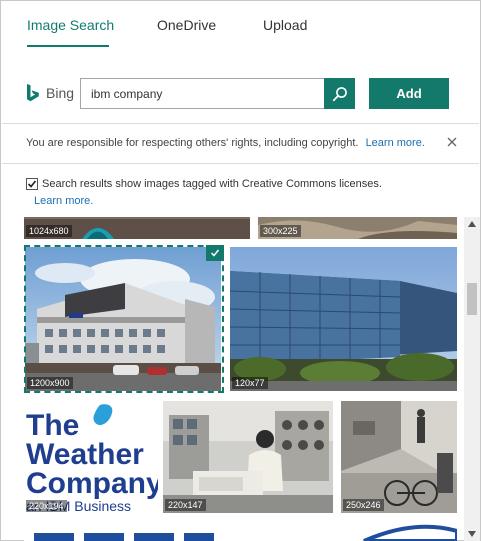 The height and width of the screenshot is (541, 481). What do you see at coordinates (137, 228) in the screenshot?
I see `image-result: 1024x680` at bounding box center [137, 228].